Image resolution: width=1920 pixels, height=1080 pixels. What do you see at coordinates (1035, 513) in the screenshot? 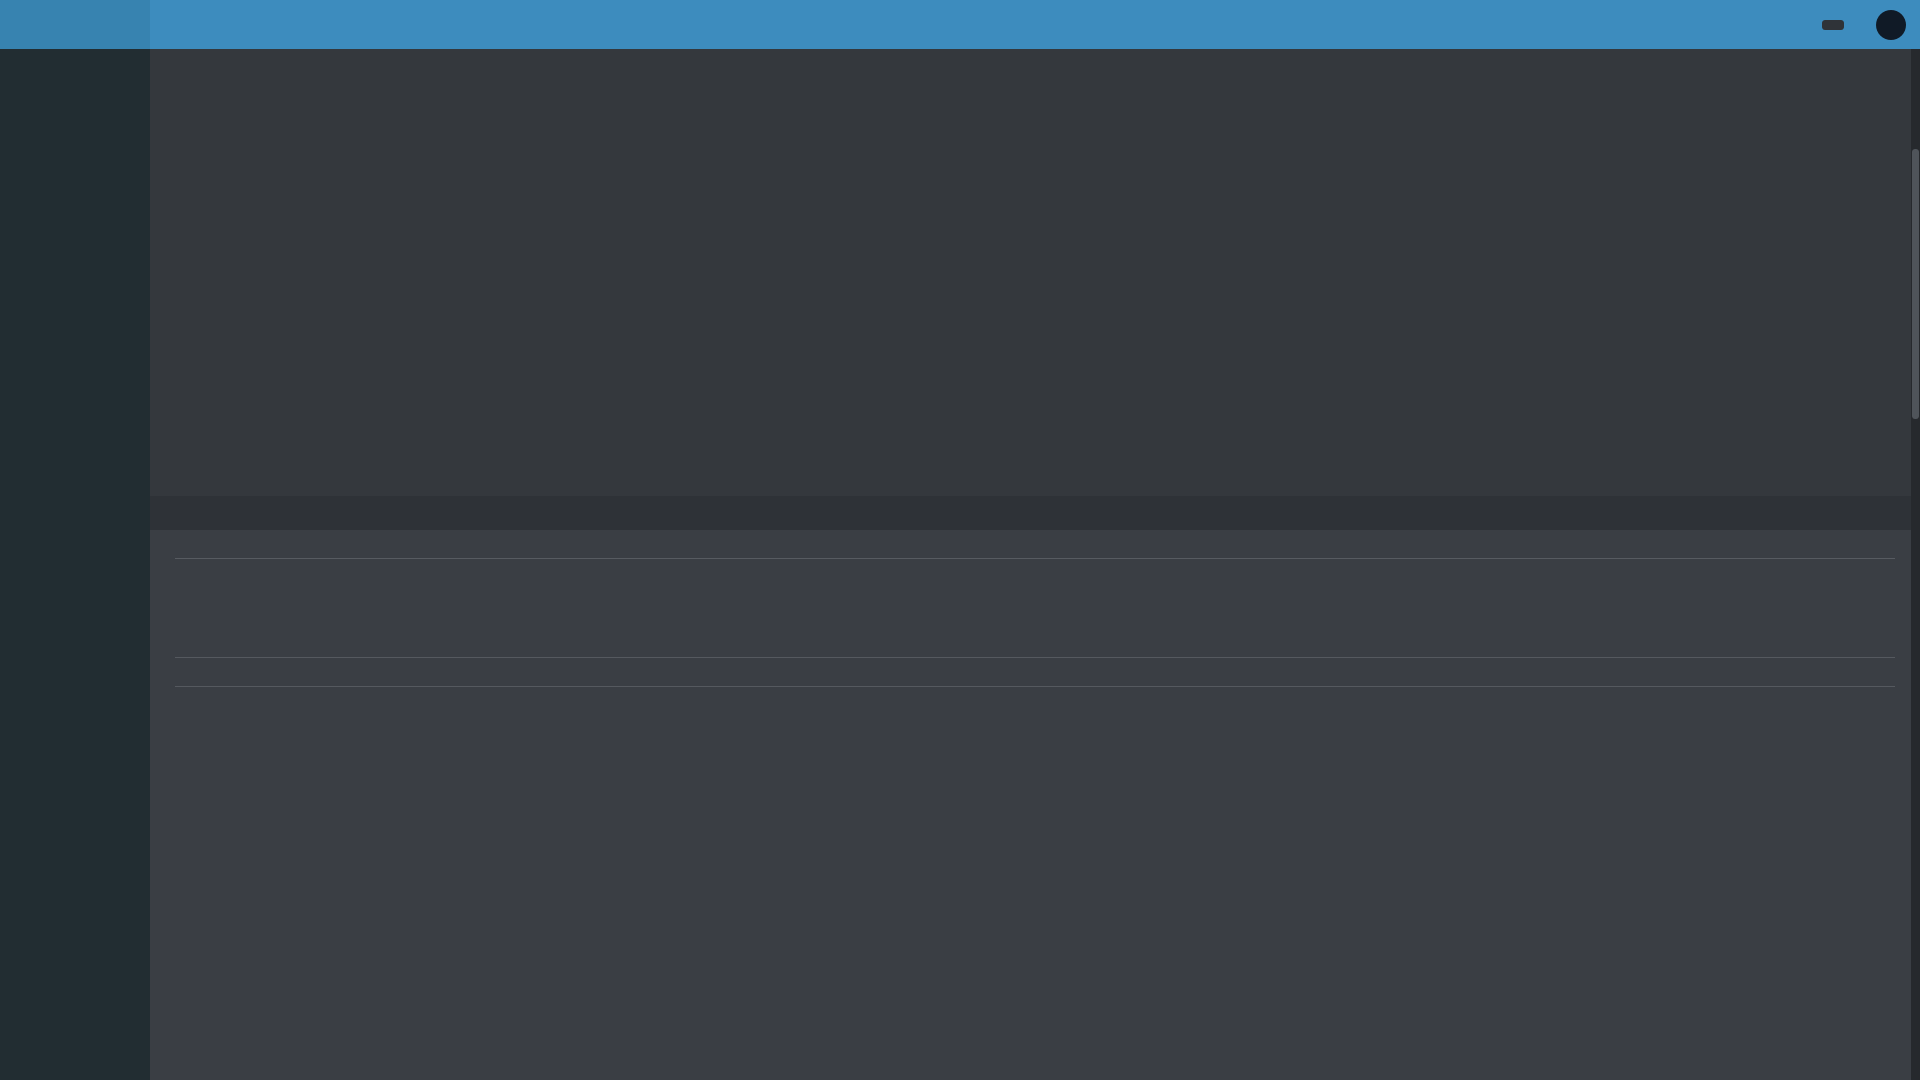
I see `node-tabs` at bounding box center [1035, 513].